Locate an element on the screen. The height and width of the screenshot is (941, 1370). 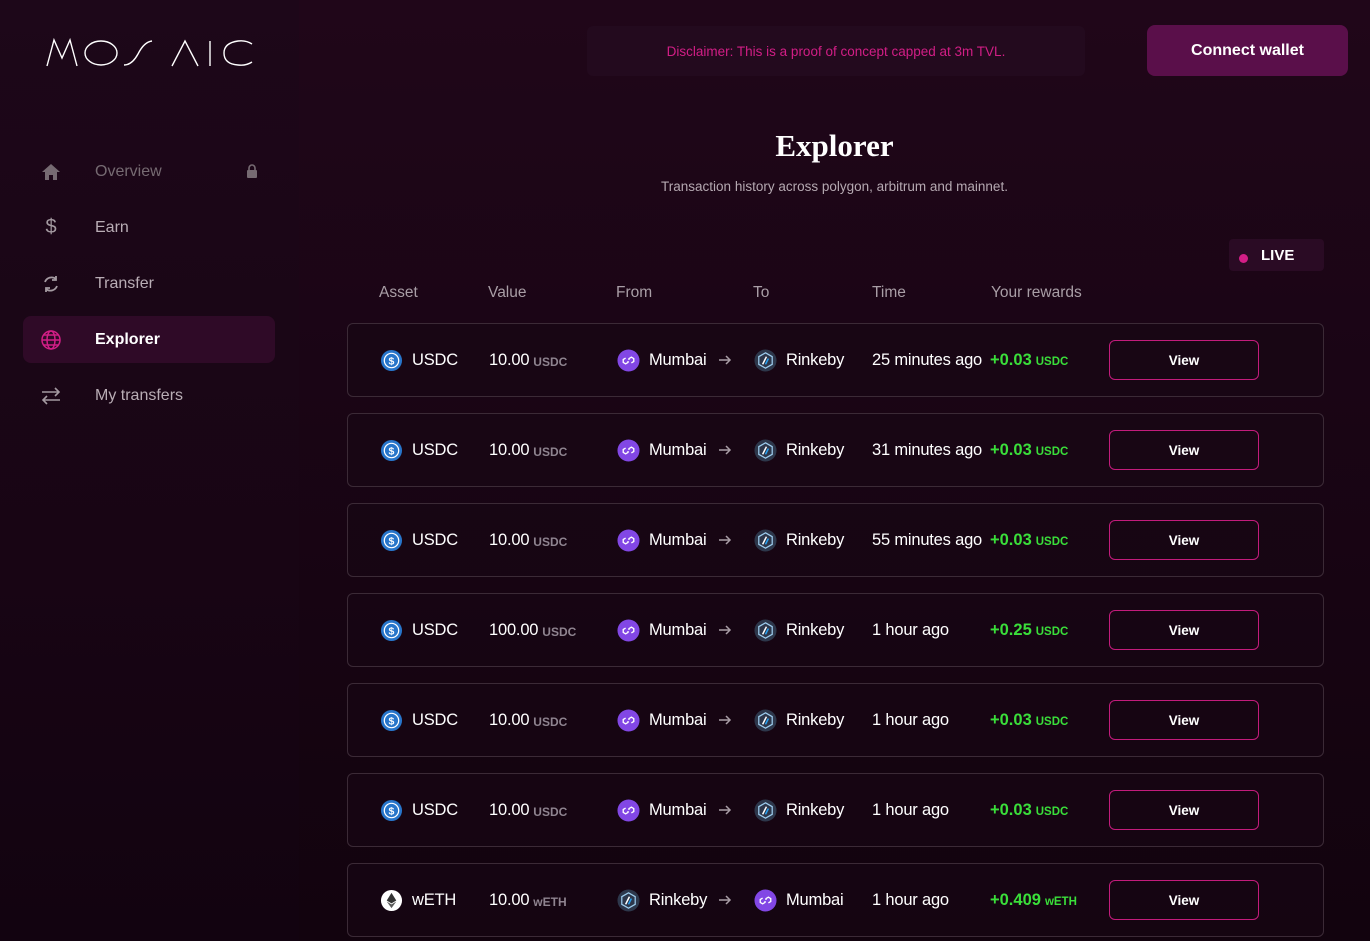
dollar-icon: $ is located at coordinates (51, 227).